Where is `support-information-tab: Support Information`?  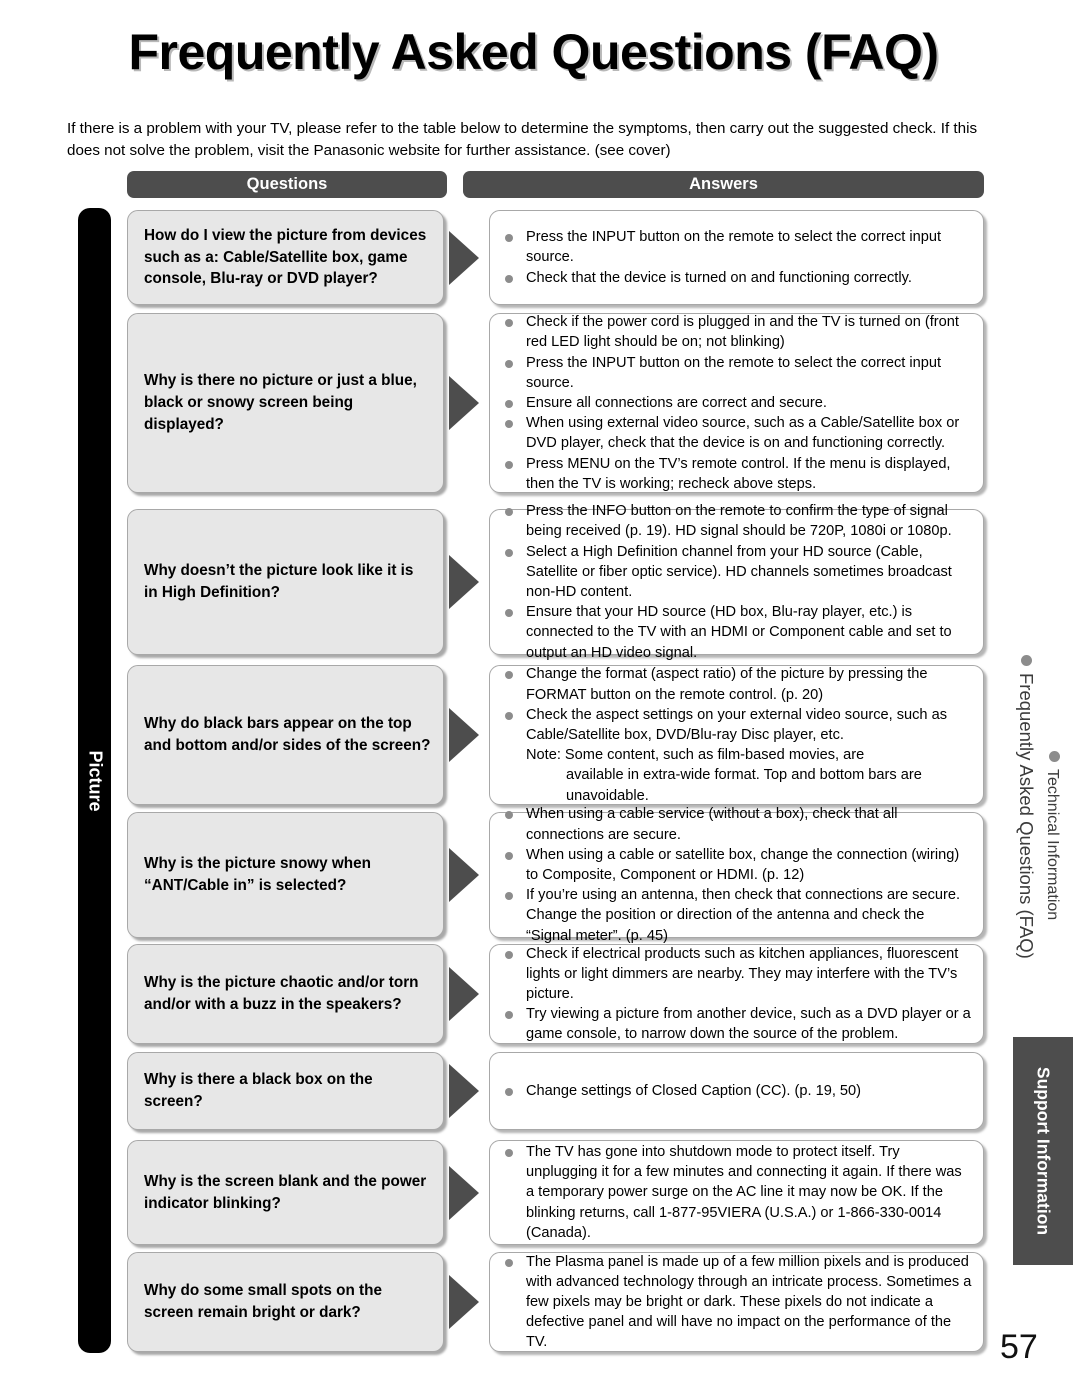 support-information-tab: Support Information is located at coordinates (1043, 1151).